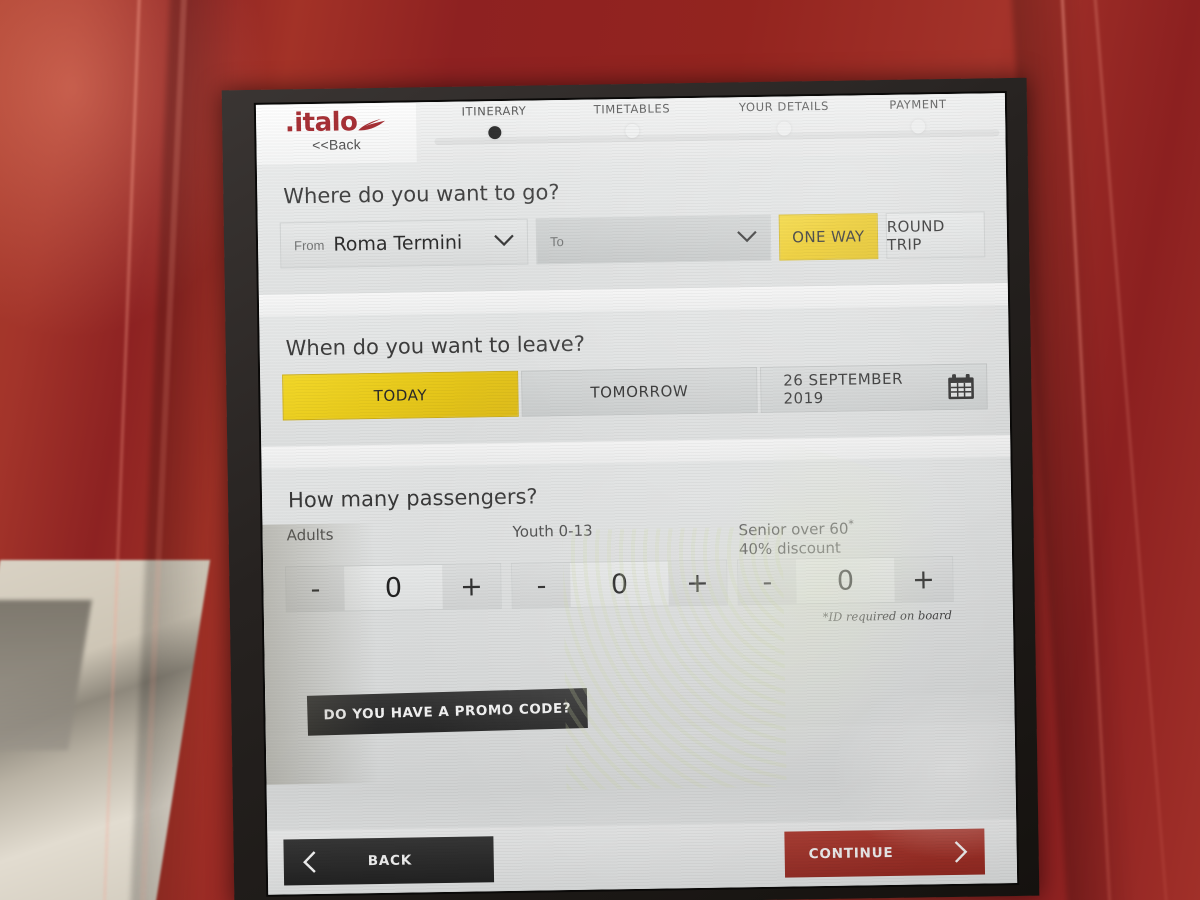 This screenshot has width=1200, height=900. What do you see at coordinates (552, 531) in the screenshot?
I see `youth-label: Youth 0-13` at bounding box center [552, 531].